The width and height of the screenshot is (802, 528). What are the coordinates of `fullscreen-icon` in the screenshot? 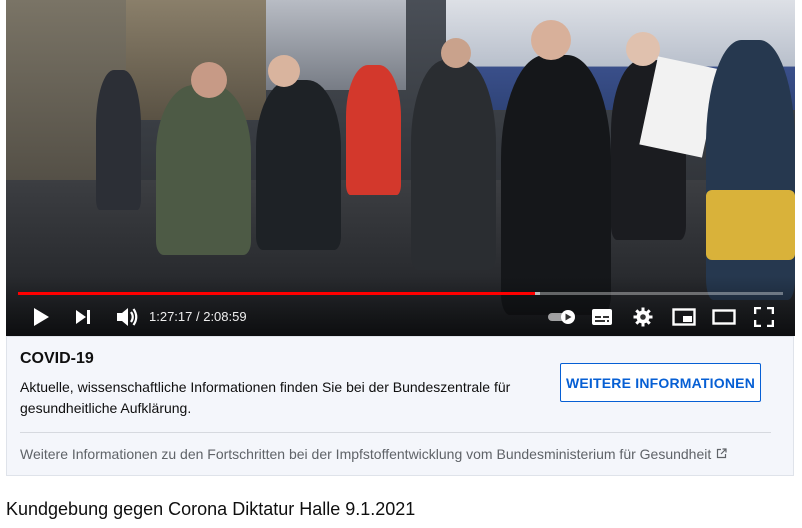 It's located at (764, 317).